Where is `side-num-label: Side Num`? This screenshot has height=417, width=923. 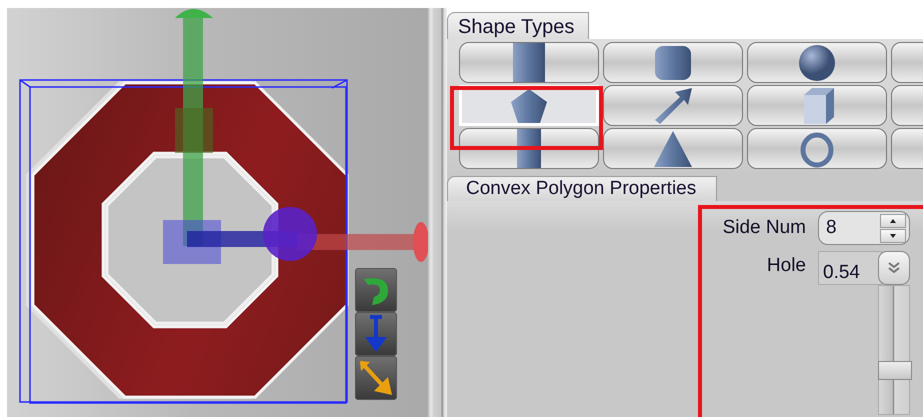
side-num-label: Side Num is located at coordinates (764, 228).